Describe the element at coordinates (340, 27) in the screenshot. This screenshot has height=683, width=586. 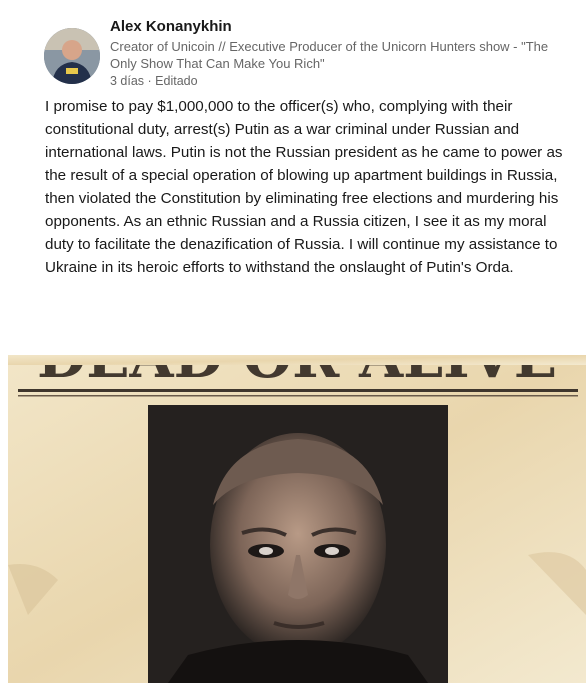
I see `author-name: Alex Konanykhin` at that location.